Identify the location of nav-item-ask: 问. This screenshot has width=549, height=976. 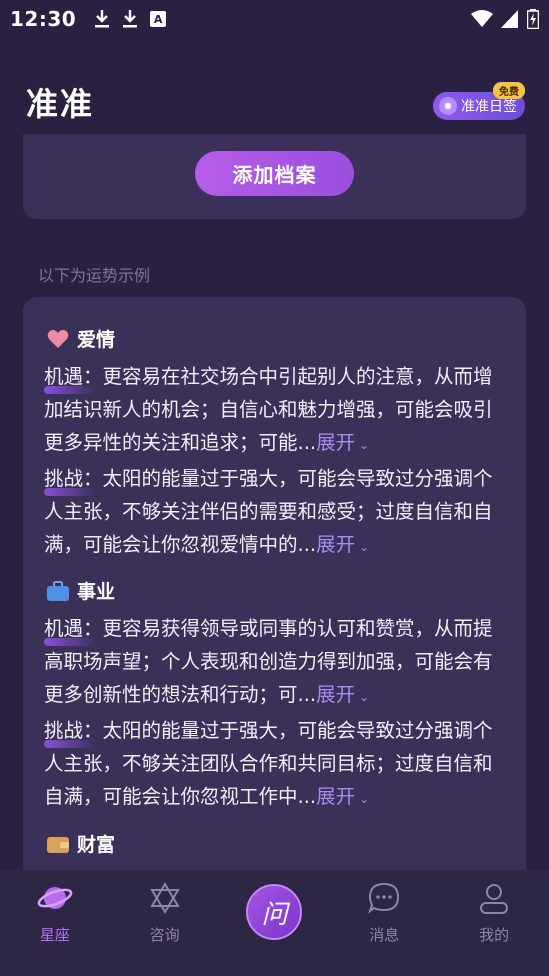
(274, 928).